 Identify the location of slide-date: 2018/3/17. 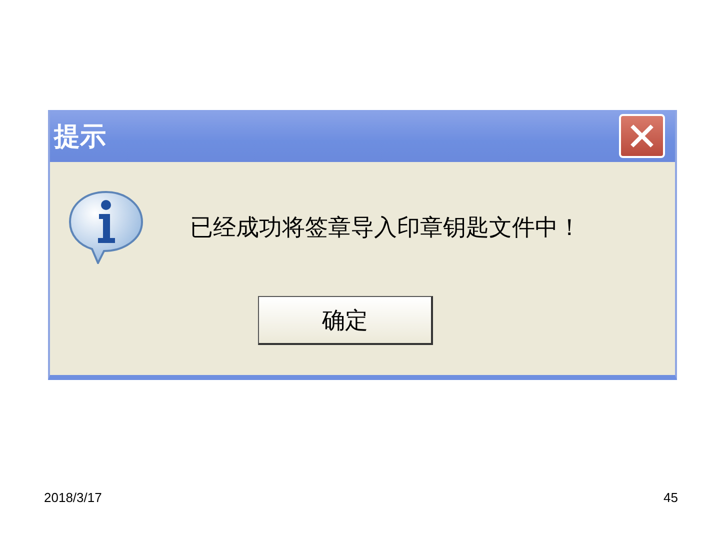
(73, 497).